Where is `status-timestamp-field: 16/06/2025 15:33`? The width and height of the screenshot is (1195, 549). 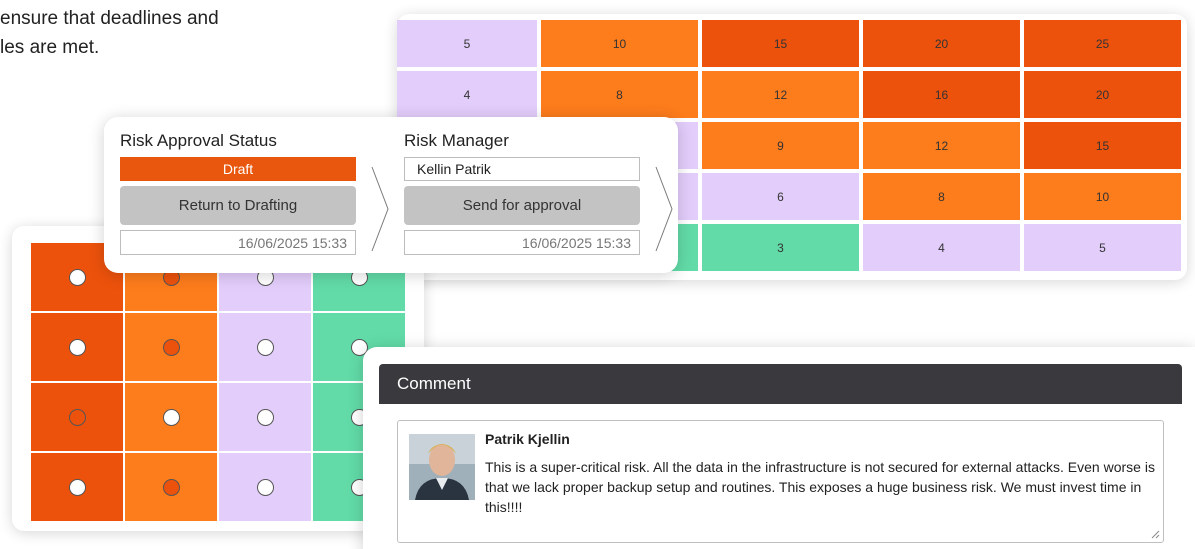 status-timestamp-field: 16/06/2025 15:33 is located at coordinates (238, 242).